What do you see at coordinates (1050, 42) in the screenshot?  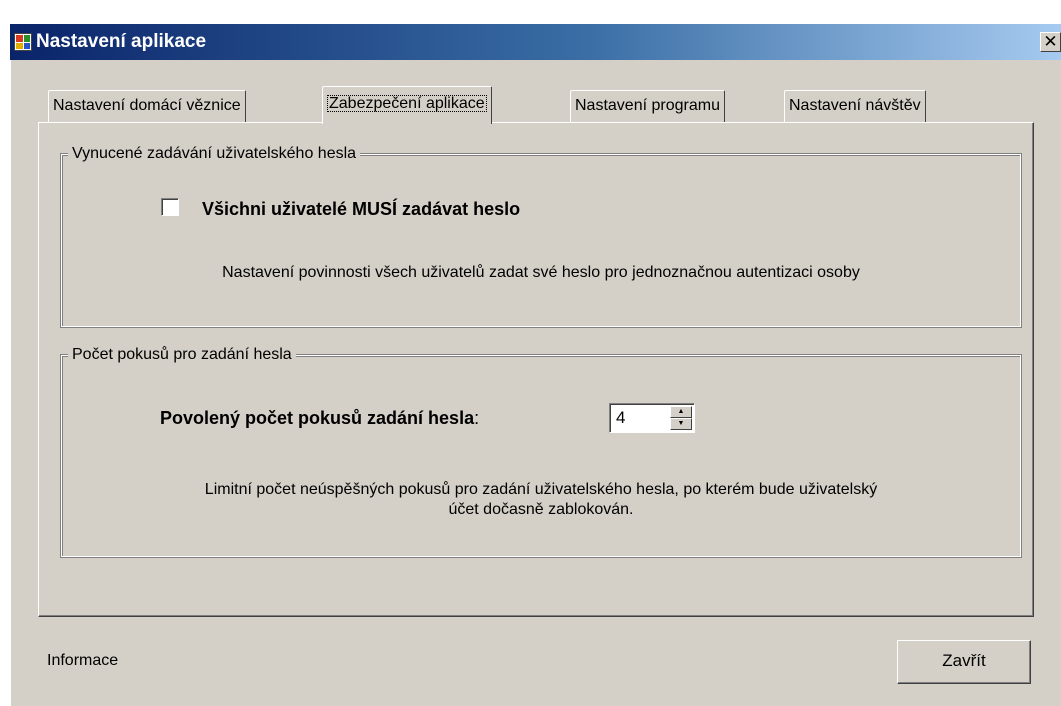 I see `window-close-icon: ✕` at bounding box center [1050, 42].